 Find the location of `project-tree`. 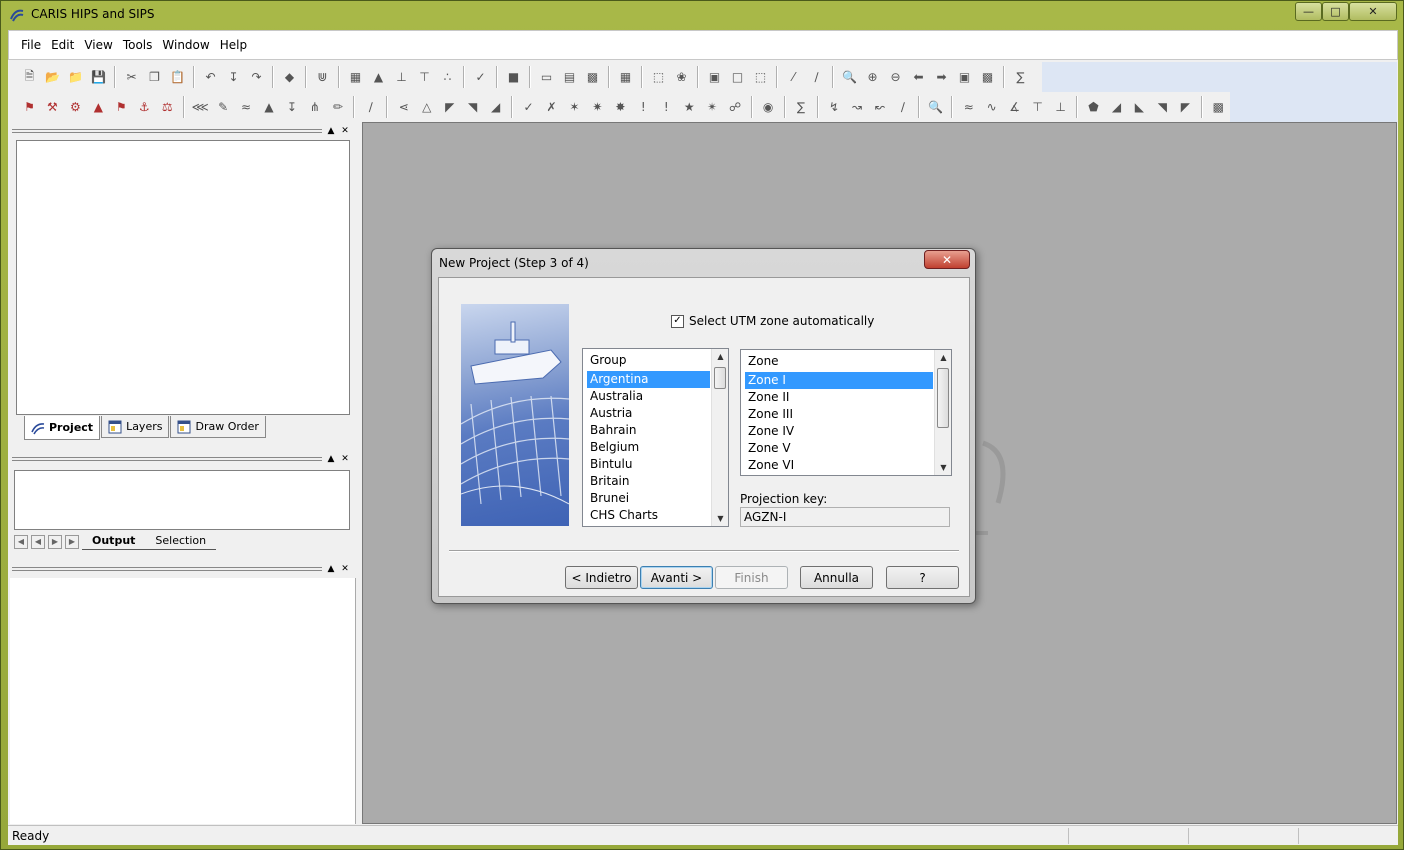

project-tree is located at coordinates (183, 277).